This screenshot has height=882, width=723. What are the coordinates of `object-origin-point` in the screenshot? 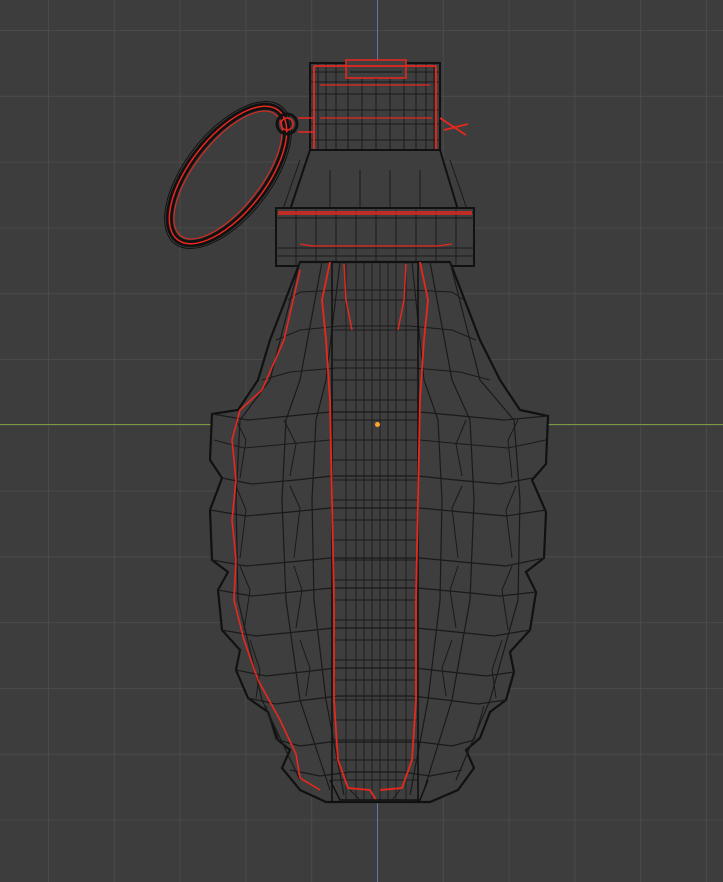 It's located at (377, 424).